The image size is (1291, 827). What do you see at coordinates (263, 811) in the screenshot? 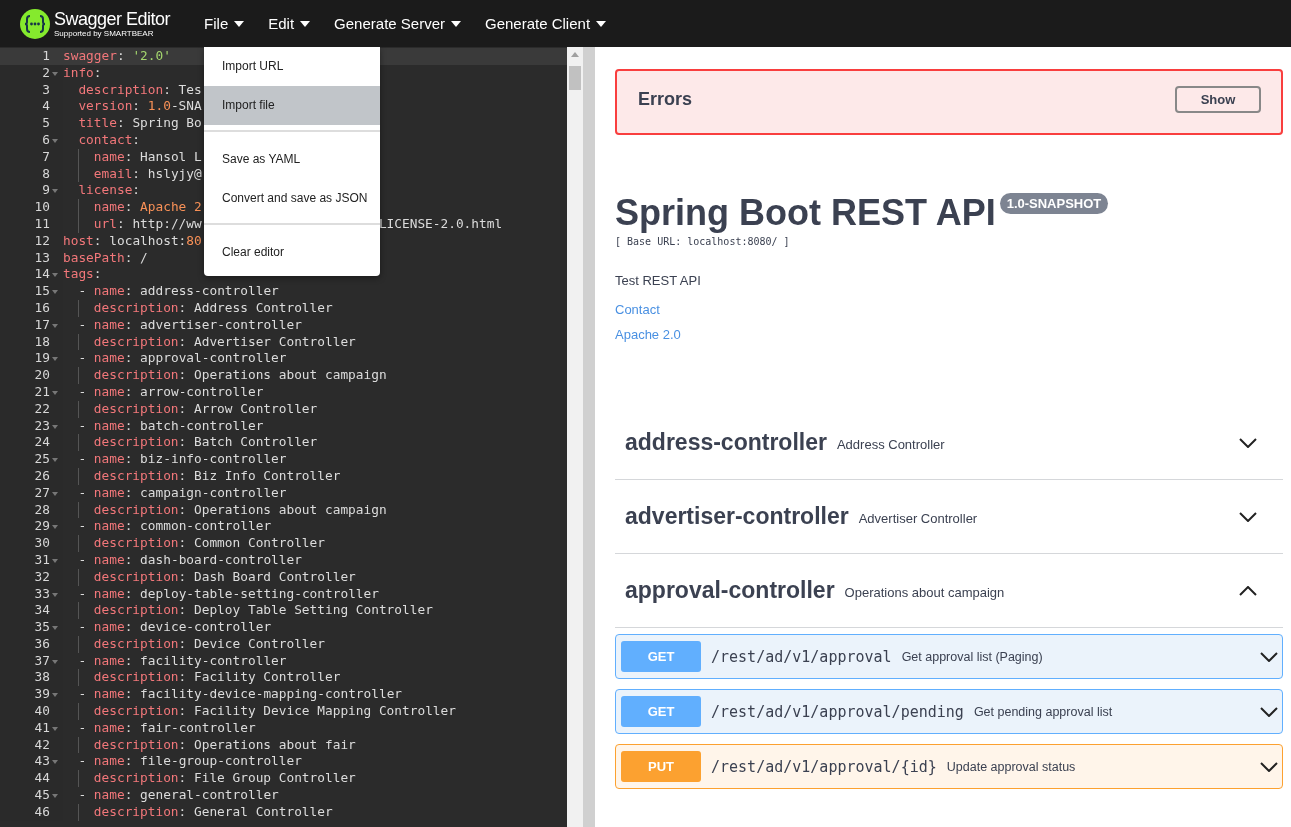
I see `yaml-value: General Controller` at bounding box center [263, 811].